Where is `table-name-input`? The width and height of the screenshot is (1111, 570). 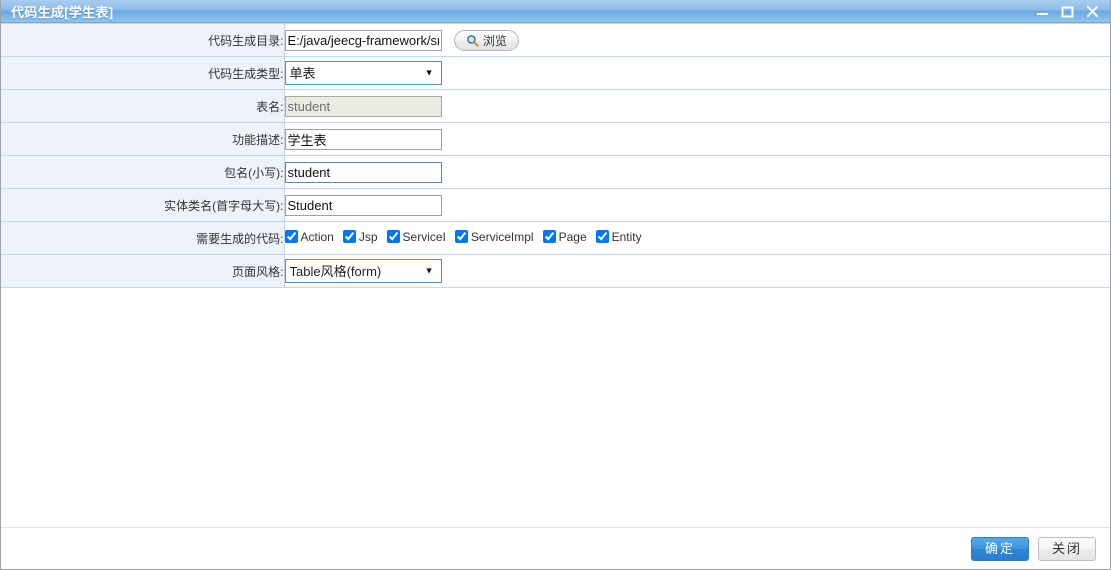
table-name-input is located at coordinates (363, 106).